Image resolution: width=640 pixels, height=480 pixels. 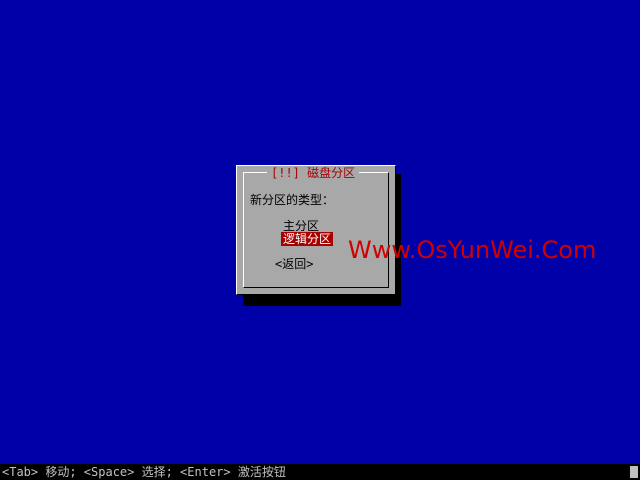 What do you see at coordinates (313, 173) in the screenshot?
I see `dialog-title: [!!] 磁盘分区` at bounding box center [313, 173].